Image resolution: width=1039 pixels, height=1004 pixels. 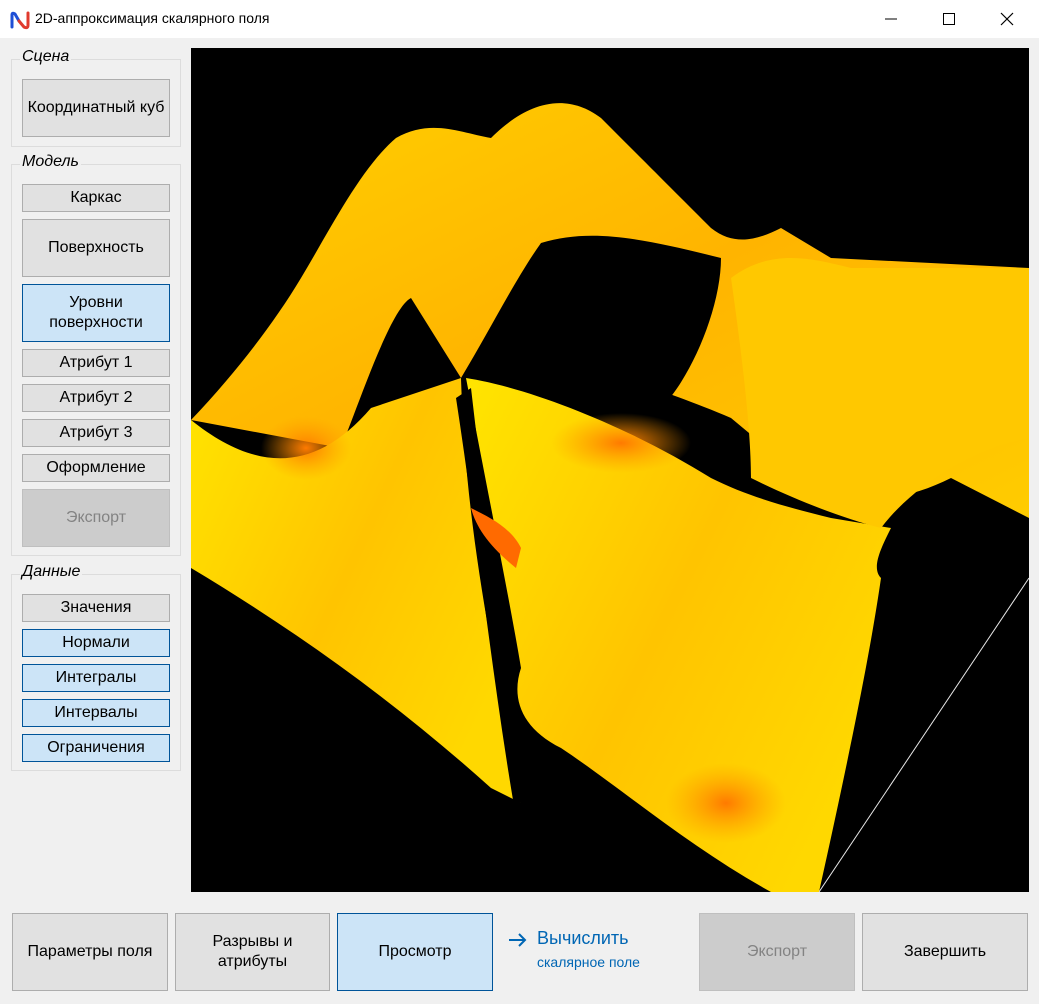 I want to click on minimize-icon, so click(x=891, y=19).